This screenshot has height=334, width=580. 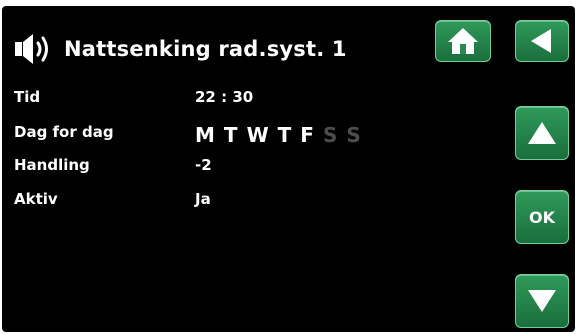 I want to click on ok-button-label: OK, so click(x=542, y=217).